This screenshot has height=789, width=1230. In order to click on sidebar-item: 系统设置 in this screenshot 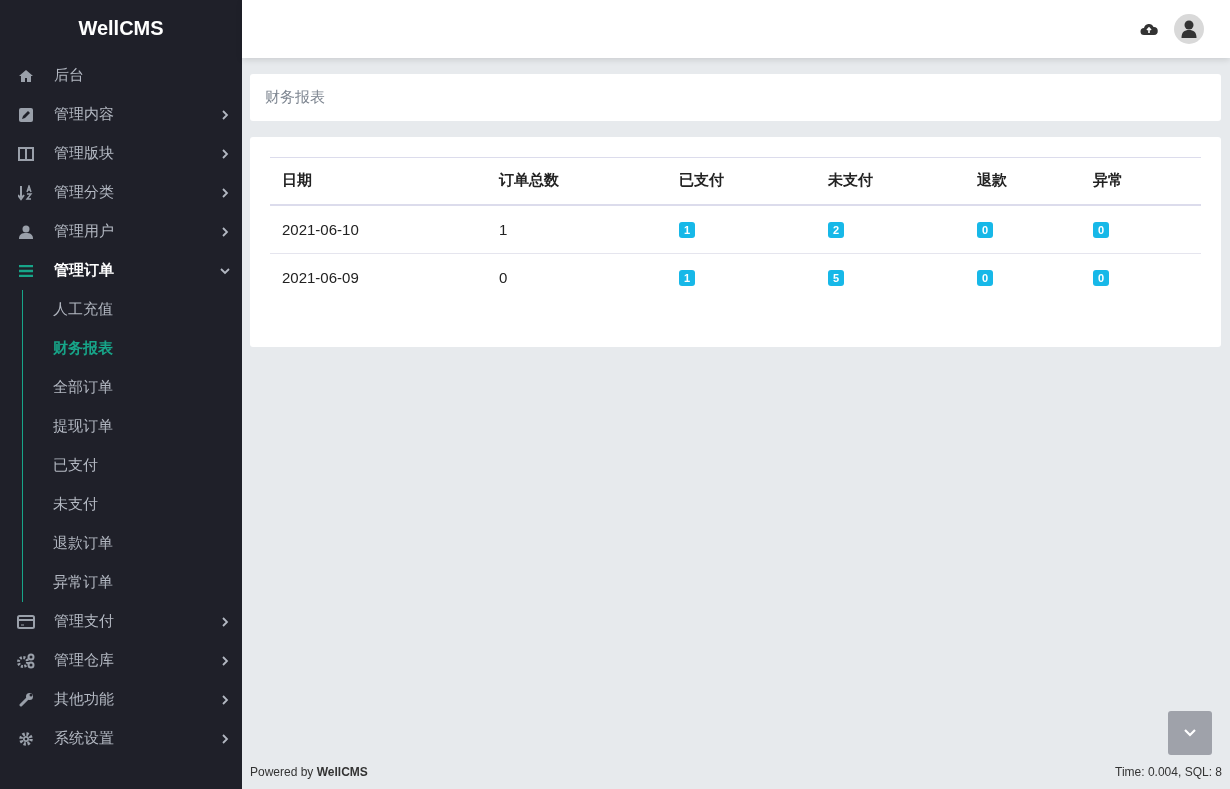, I will do `click(121, 738)`.